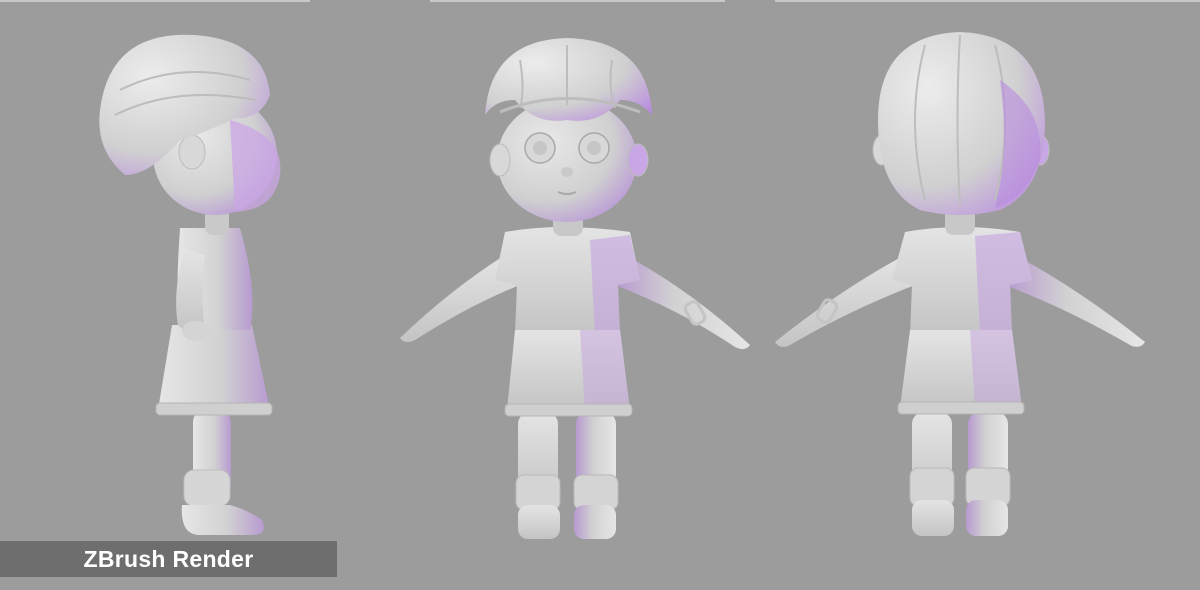 The height and width of the screenshot is (590, 1200). What do you see at coordinates (605, 370) in the screenshot?
I see `front-skirt-shade` at bounding box center [605, 370].